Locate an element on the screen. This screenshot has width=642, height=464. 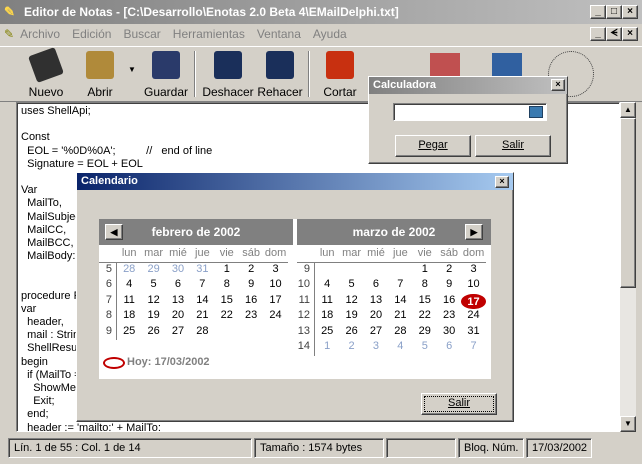
menu-ayuda: Ayuda is located at coordinates (330, 34).